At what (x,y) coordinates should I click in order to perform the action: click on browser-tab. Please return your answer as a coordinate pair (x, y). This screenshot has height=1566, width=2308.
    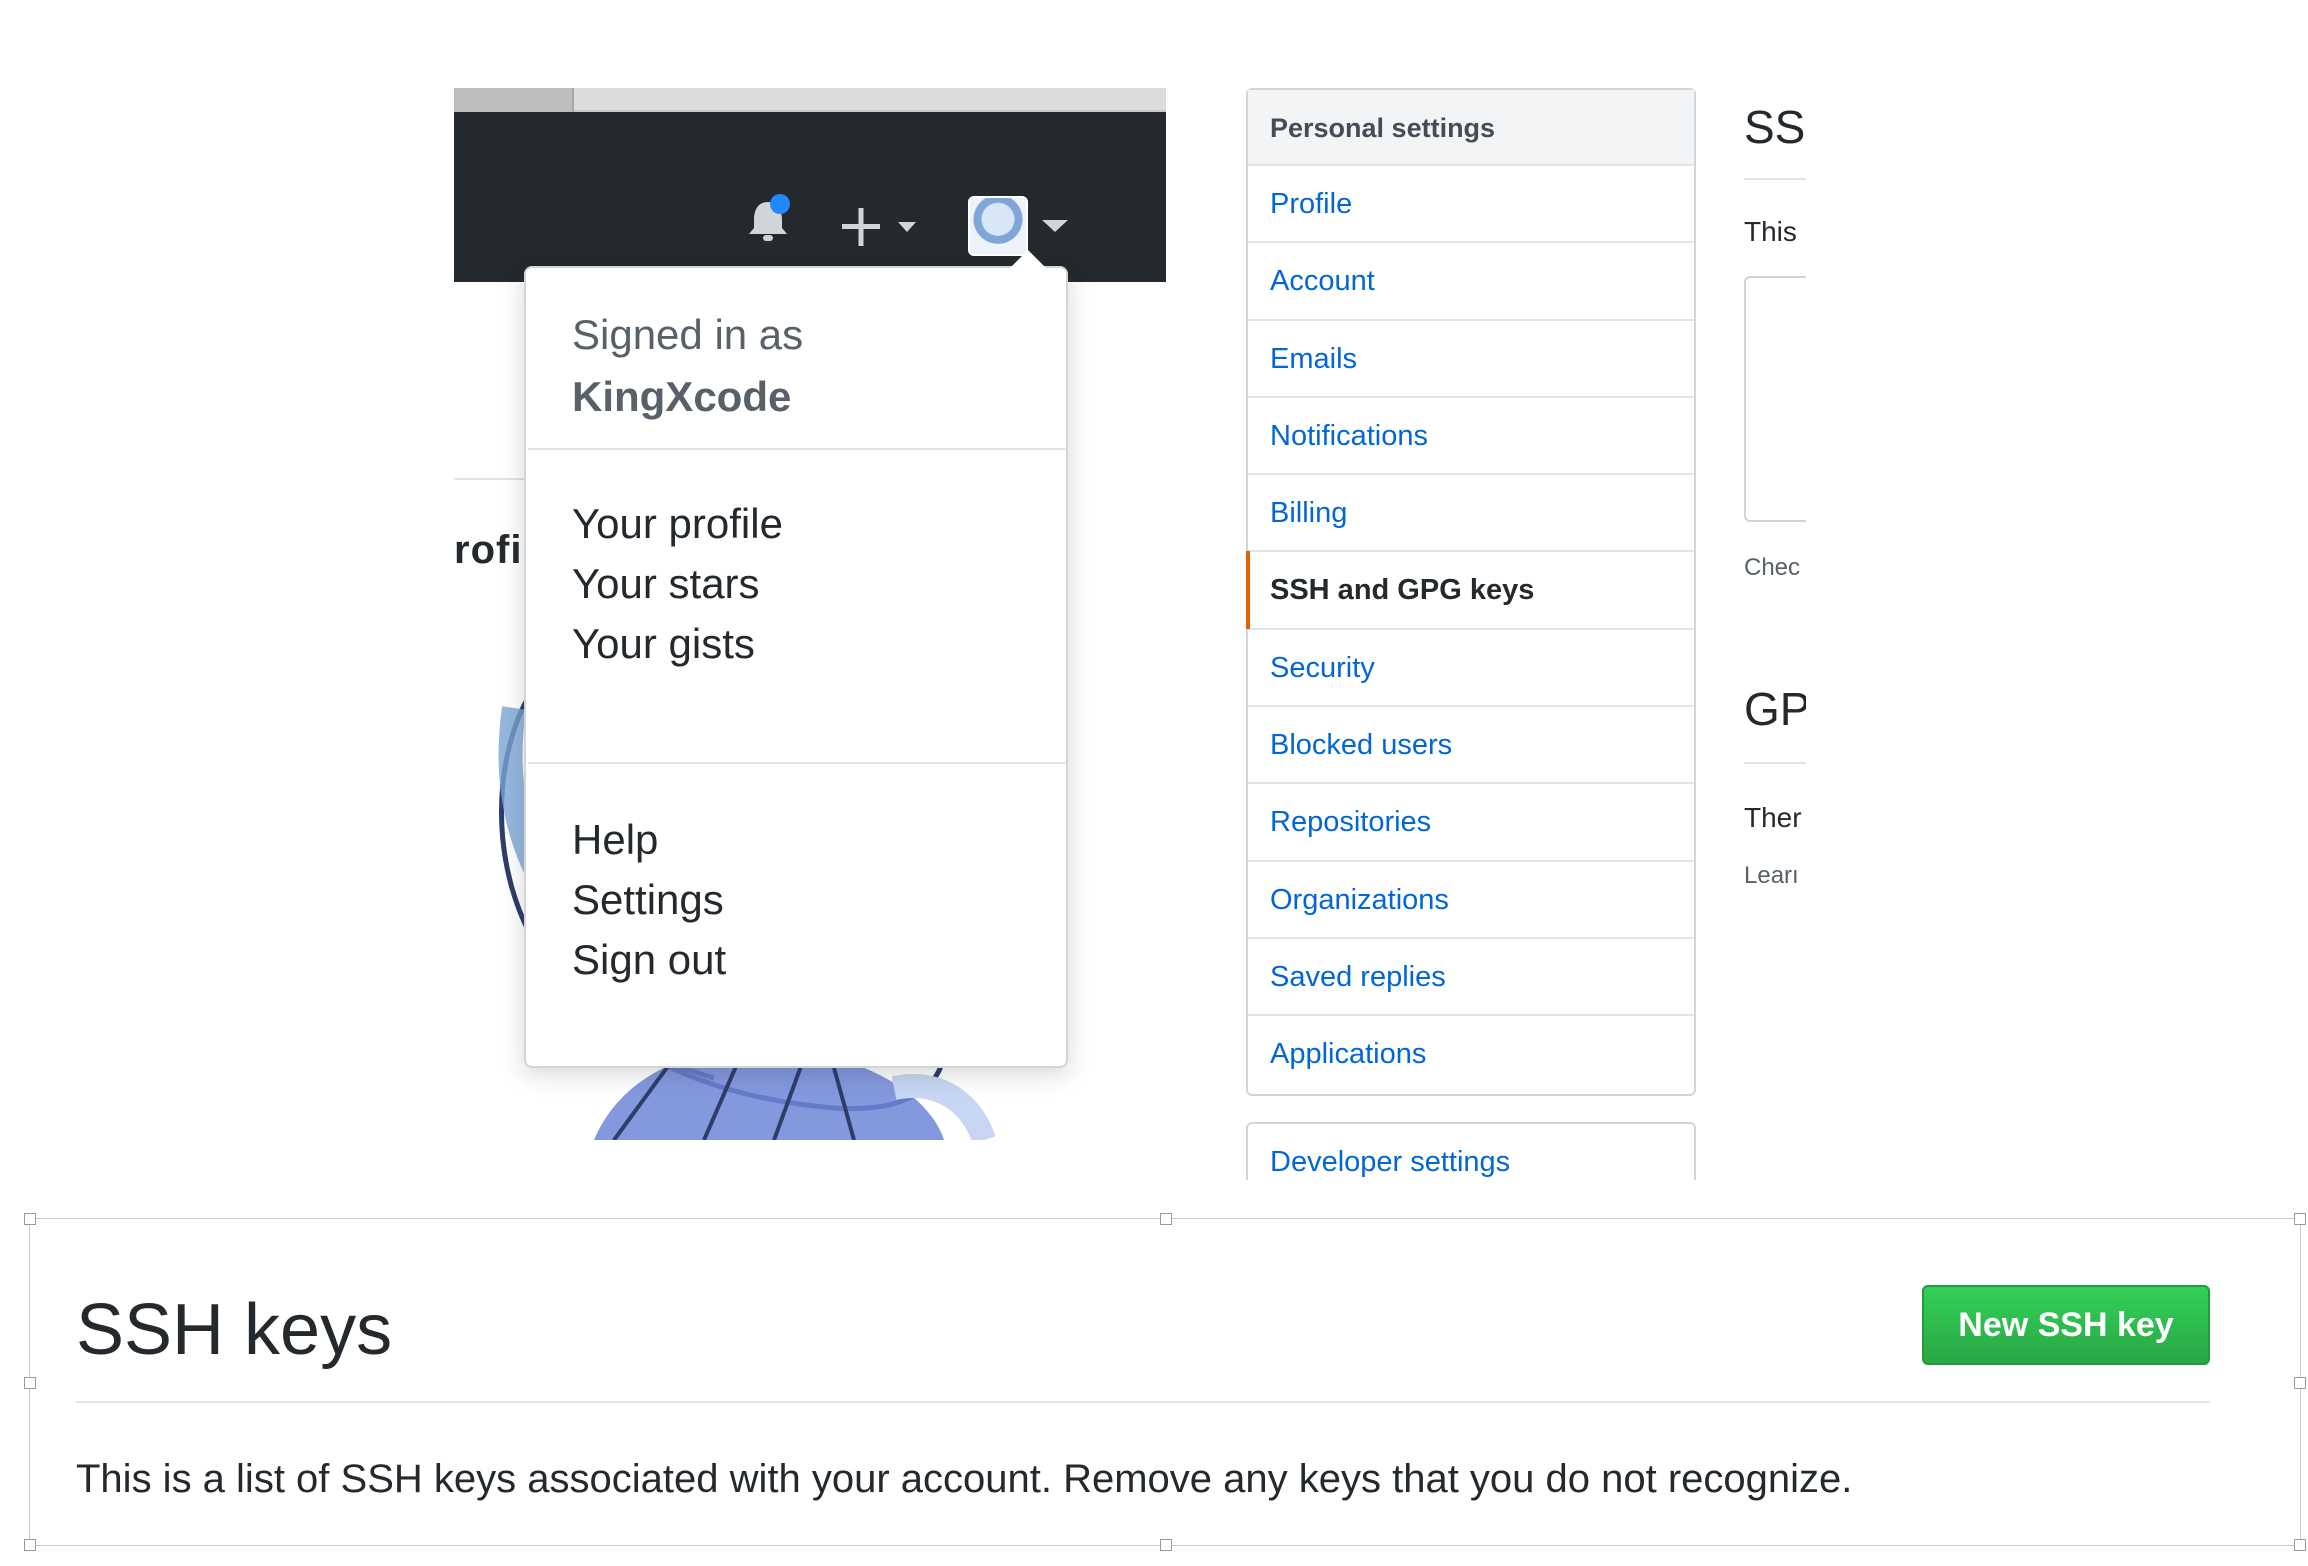
    Looking at the image, I should click on (514, 100).